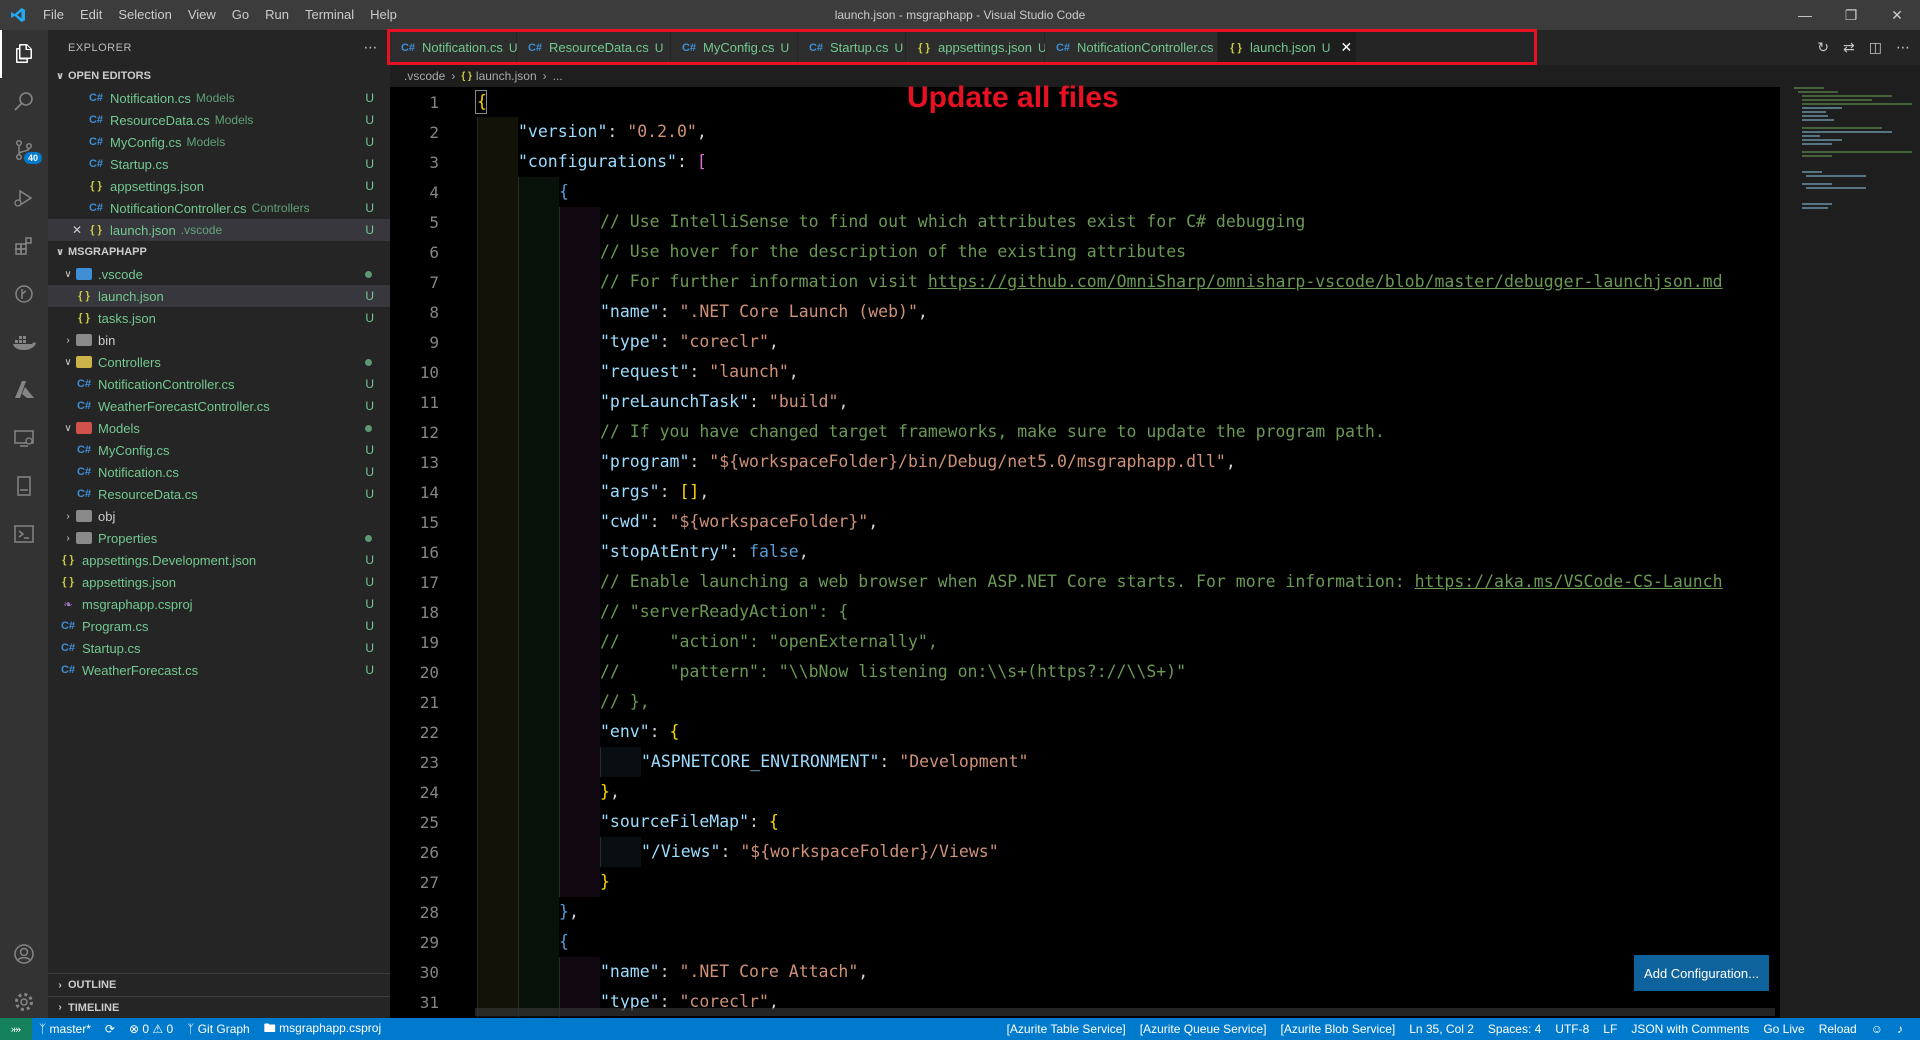 The image size is (1920, 1040). What do you see at coordinates (219, 164) in the screenshot?
I see `open-editor-item: C# Startup.cs U` at bounding box center [219, 164].